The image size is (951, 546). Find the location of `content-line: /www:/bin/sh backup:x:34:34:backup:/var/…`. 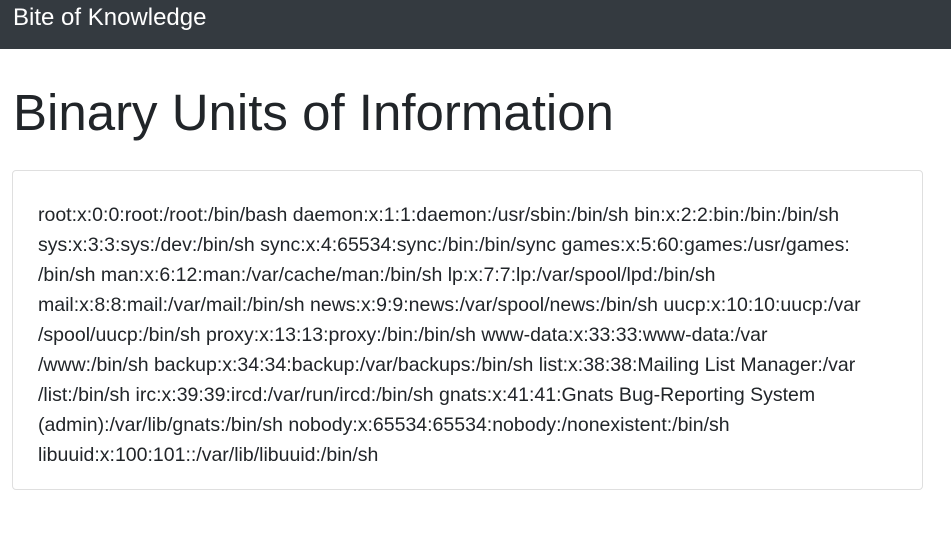

content-line: /www:/bin/sh backup:x:34:34:backup:/var/… is located at coordinates (447, 365).